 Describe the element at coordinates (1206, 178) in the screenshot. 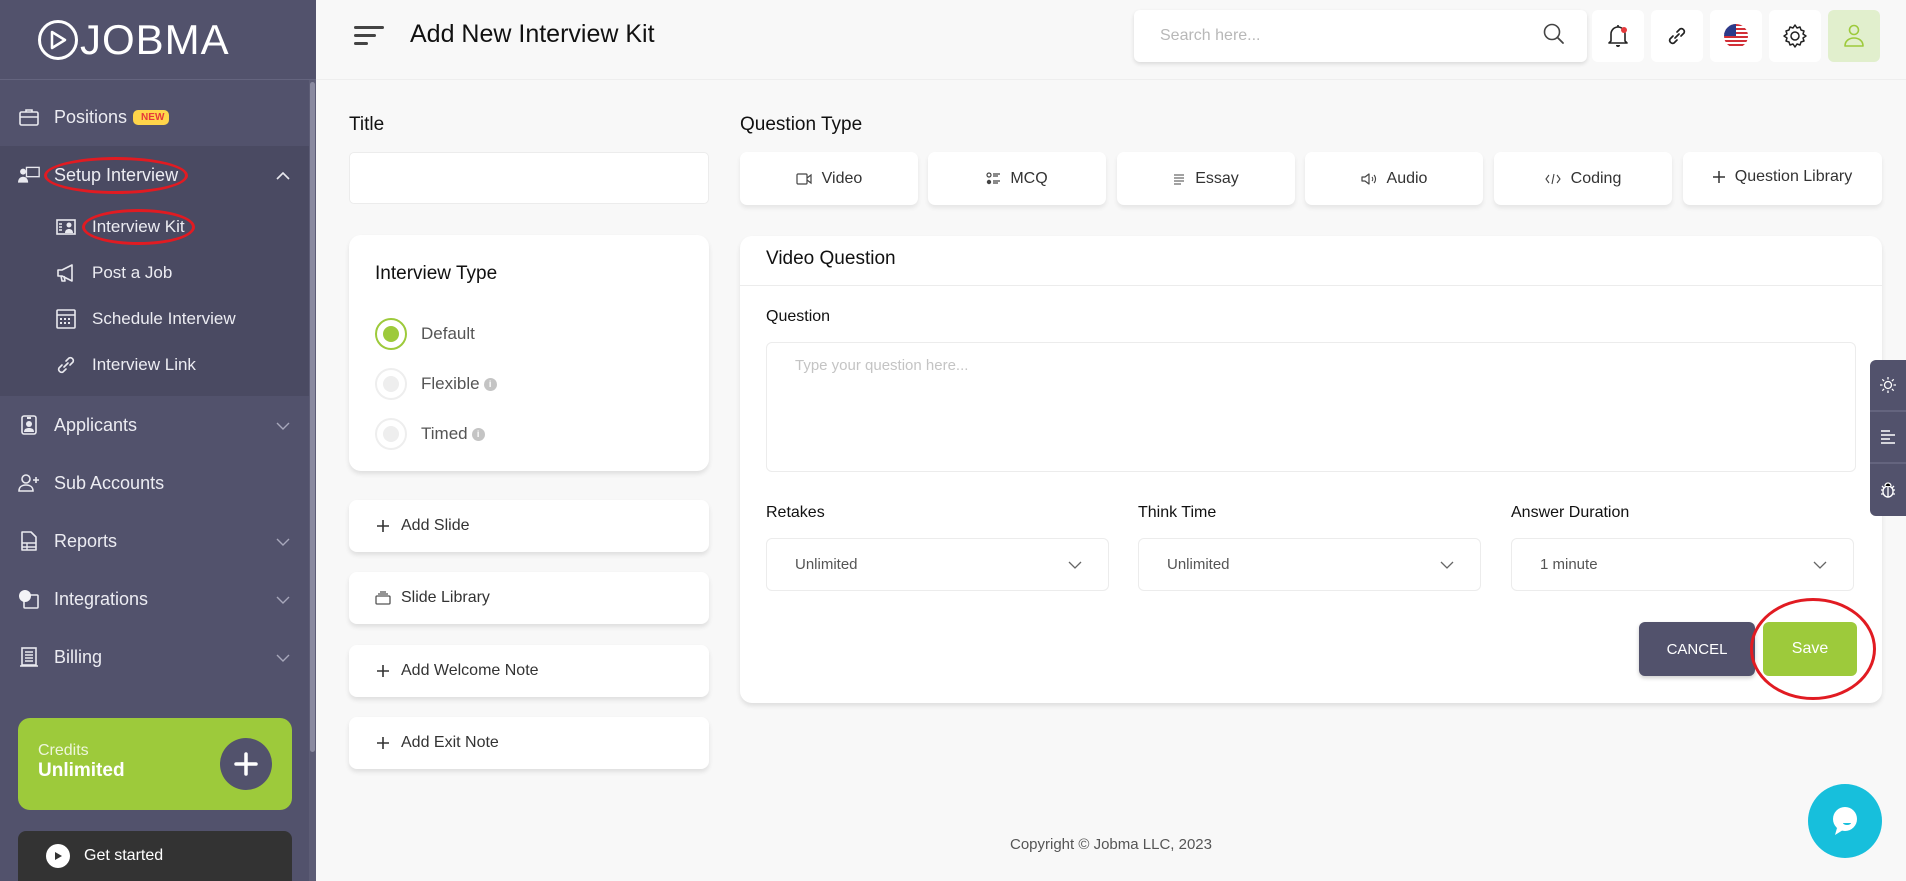

I see `question-type-essay: Essay` at that location.